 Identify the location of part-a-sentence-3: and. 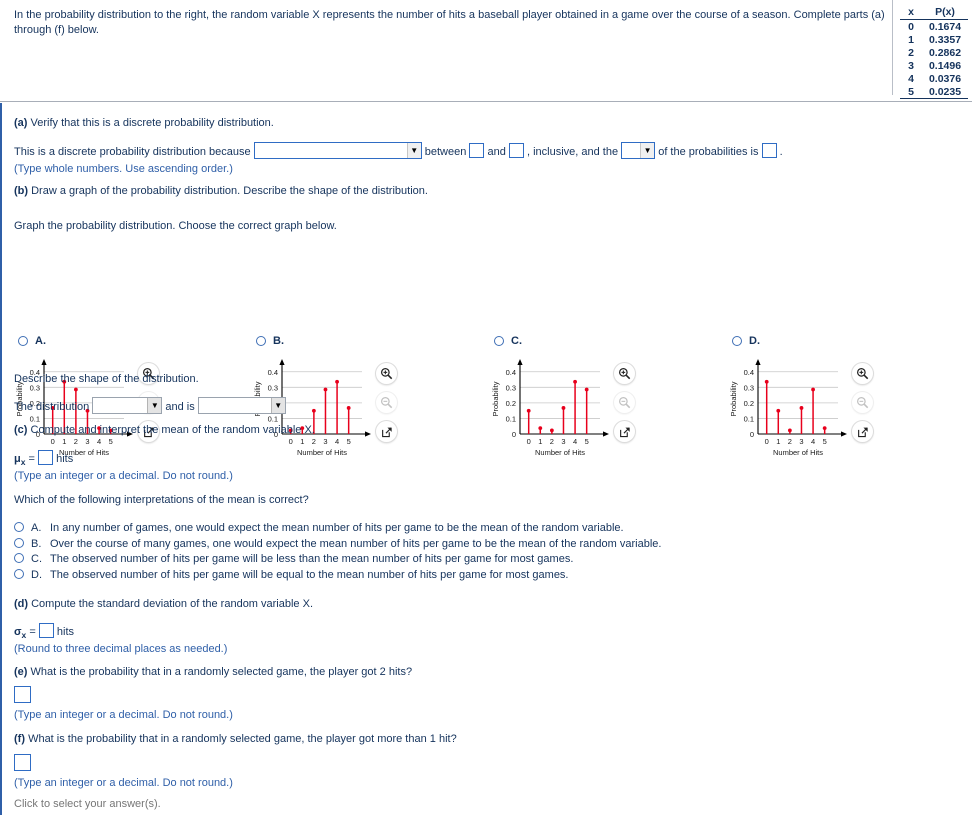
(496, 152).